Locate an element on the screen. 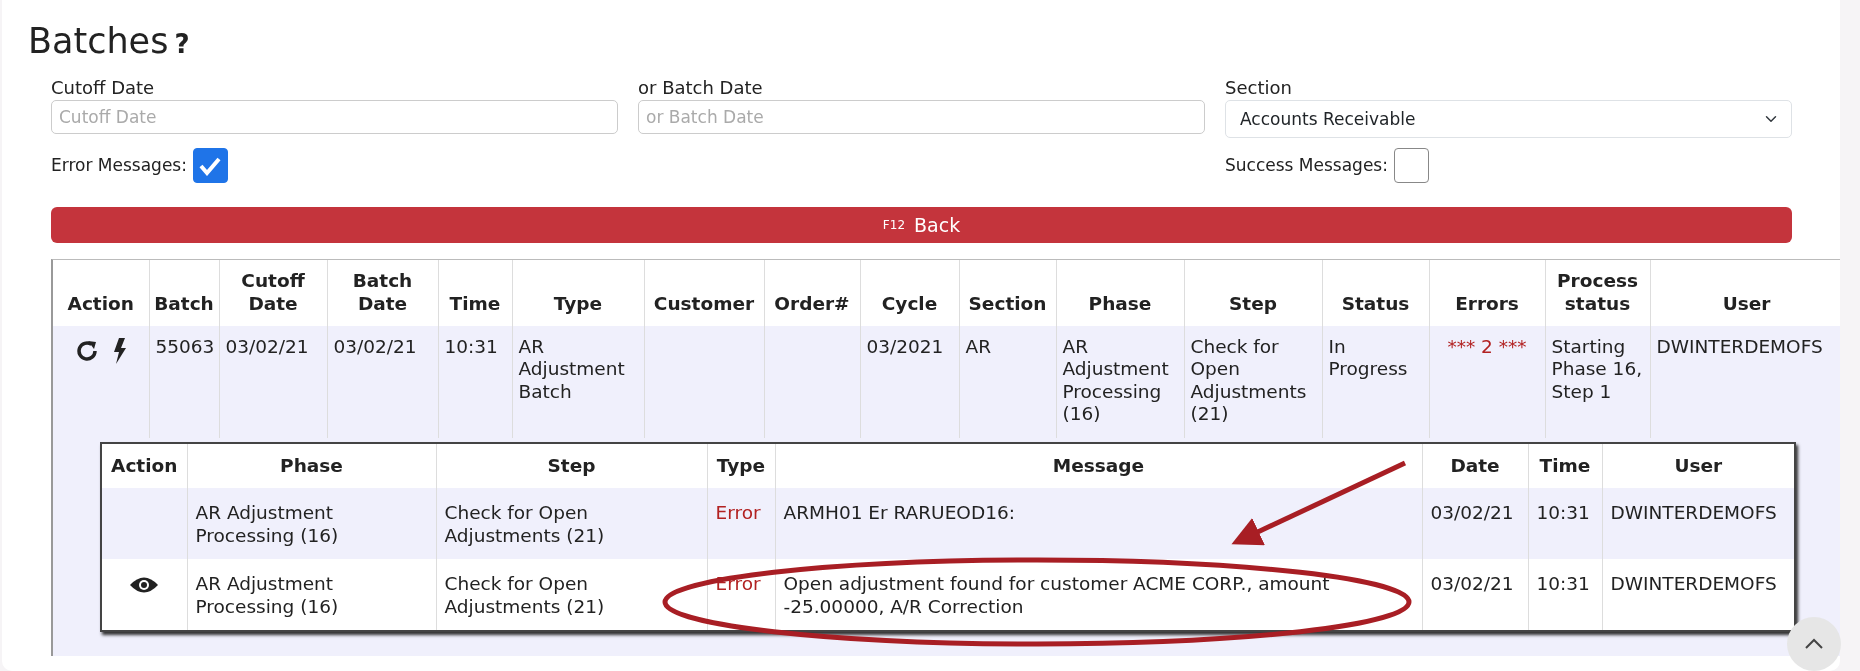  checkbox-label: Success Messages: is located at coordinates (1306, 166).